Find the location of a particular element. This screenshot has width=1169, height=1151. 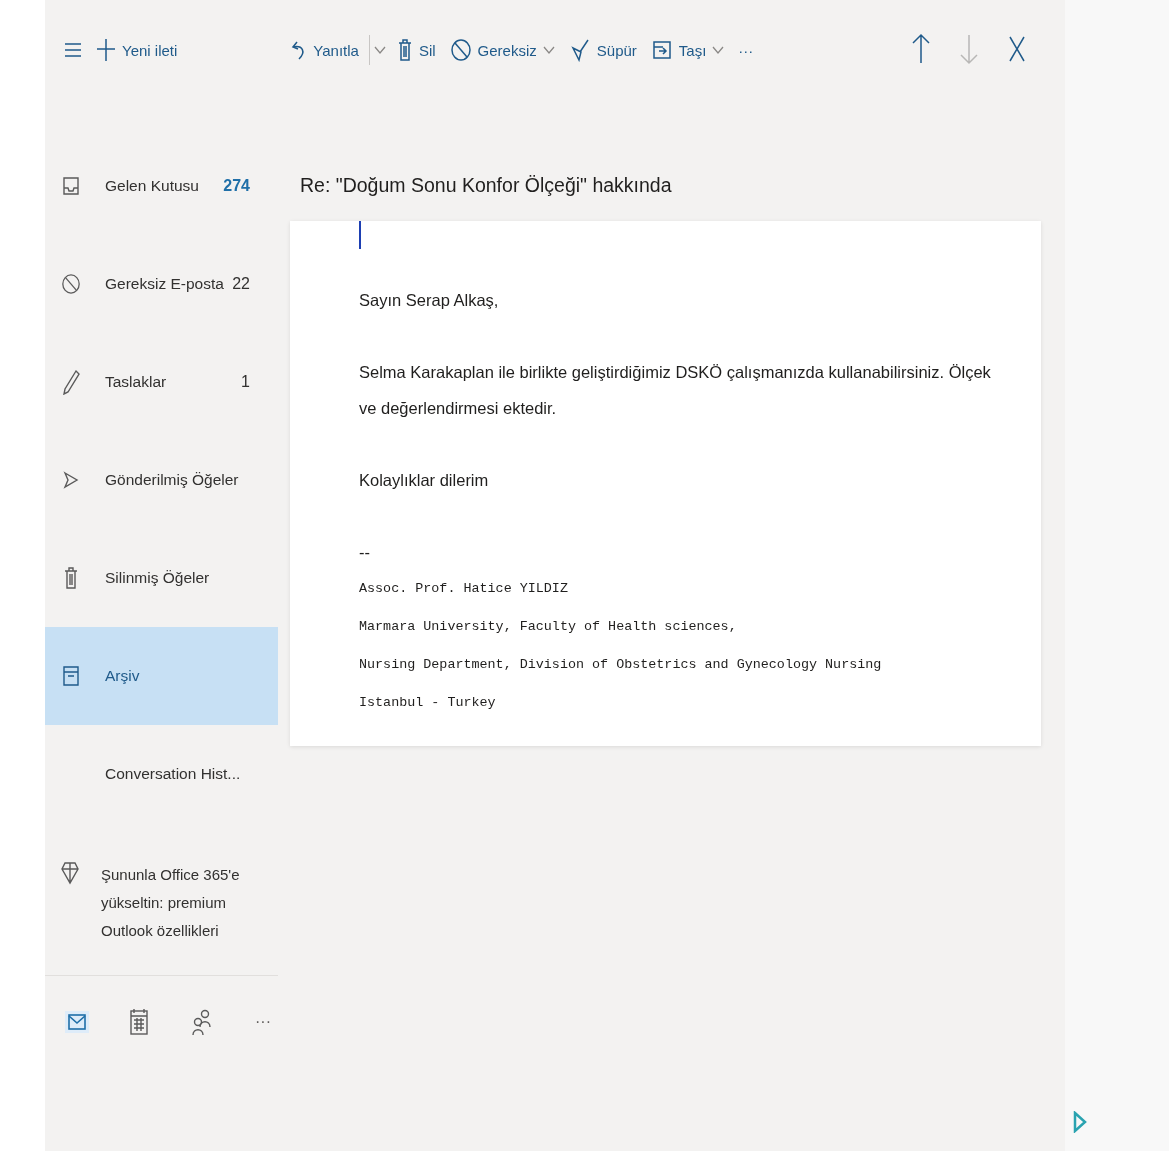

text-cursor is located at coordinates (360, 235).